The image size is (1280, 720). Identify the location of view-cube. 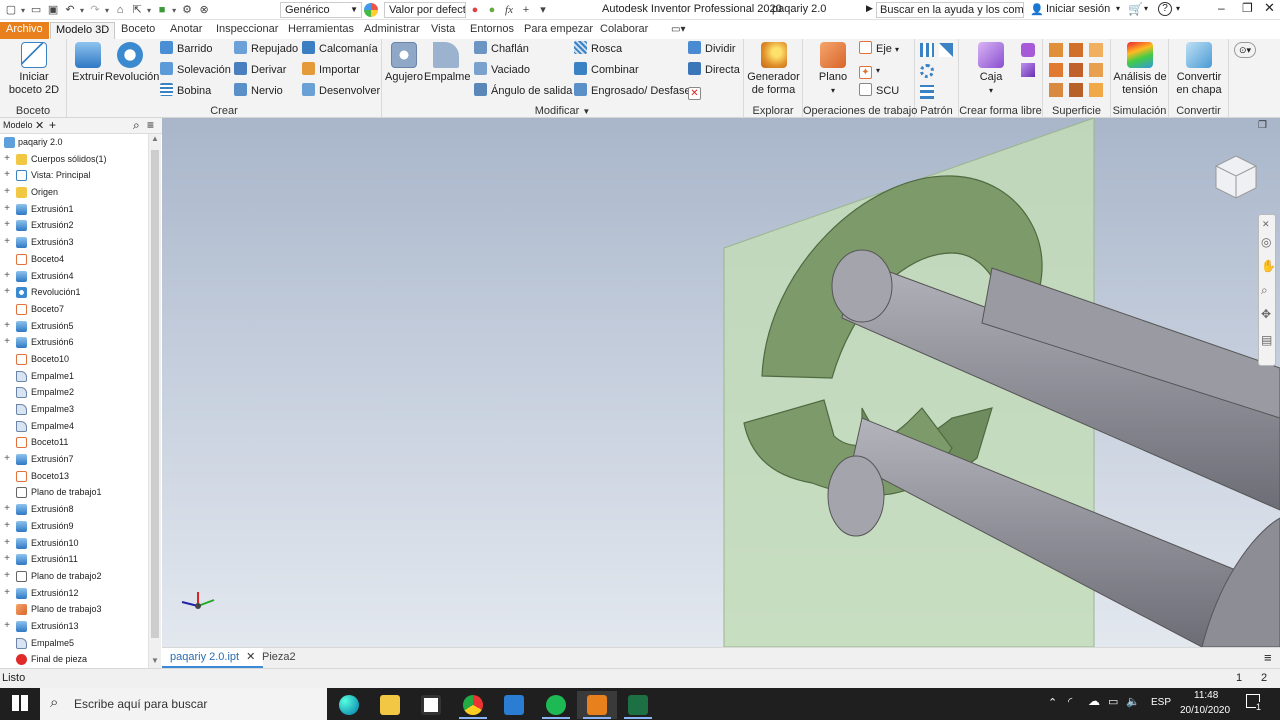
(1236, 176).